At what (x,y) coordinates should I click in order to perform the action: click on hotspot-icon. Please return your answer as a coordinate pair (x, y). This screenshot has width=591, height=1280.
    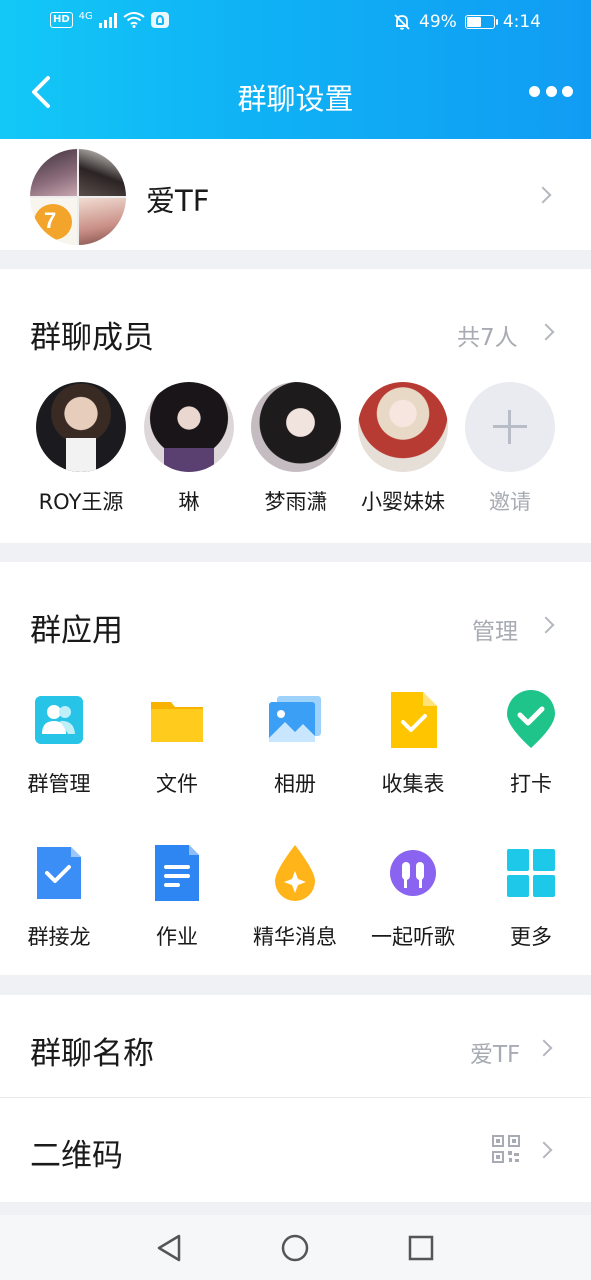
    Looking at the image, I should click on (159, 20).